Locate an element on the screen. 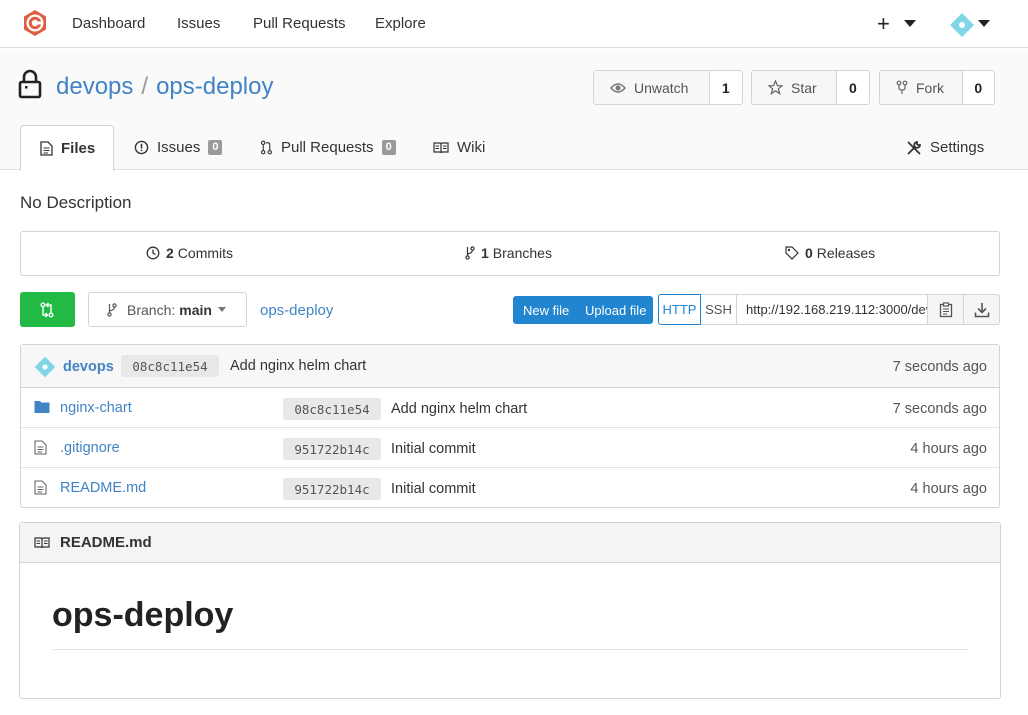 This screenshot has height=715, width=1028. file-name-link: README.md is located at coordinates (103, 488).